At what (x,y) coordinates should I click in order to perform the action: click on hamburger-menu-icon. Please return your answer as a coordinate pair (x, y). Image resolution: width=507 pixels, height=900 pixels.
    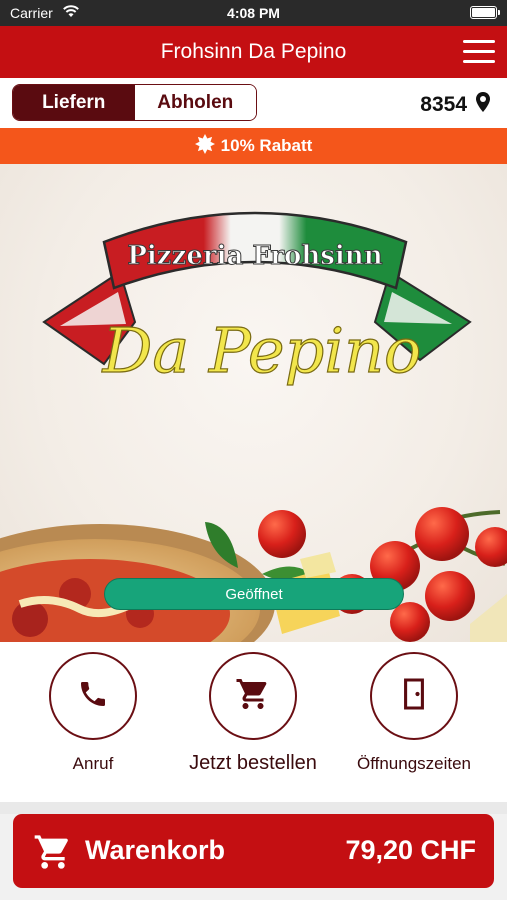
    Looking at the image, I should click on (479, 52).